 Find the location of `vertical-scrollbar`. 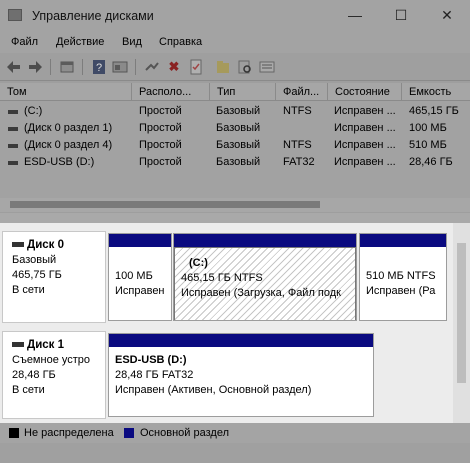

vertical-scrollbar is located at coordinates (461, 323).